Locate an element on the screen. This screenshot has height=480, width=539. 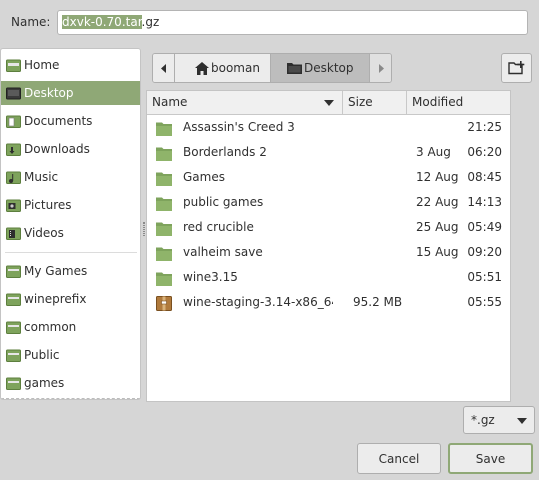
file-date: 12 Aug is located at coordinates (437, 177).